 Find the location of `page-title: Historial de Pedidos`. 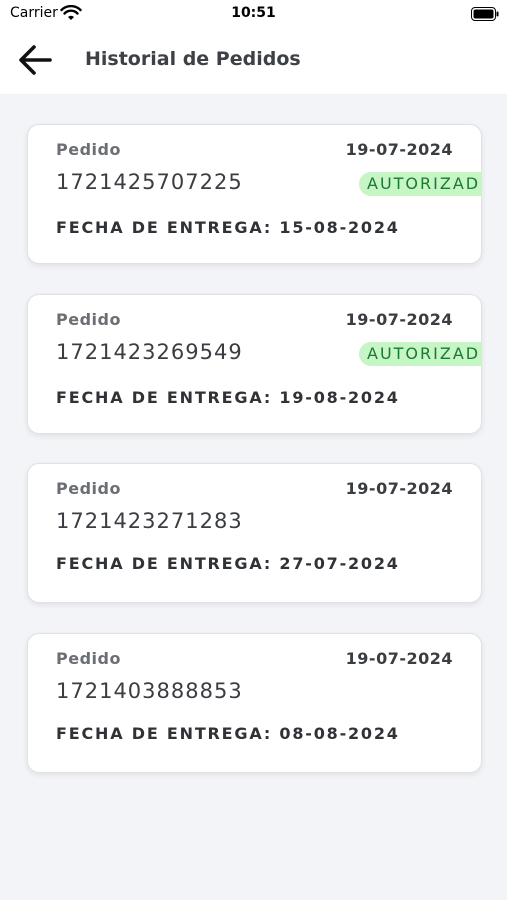

page-title: Historial de Pedidos is located at coordinates (193, 59).